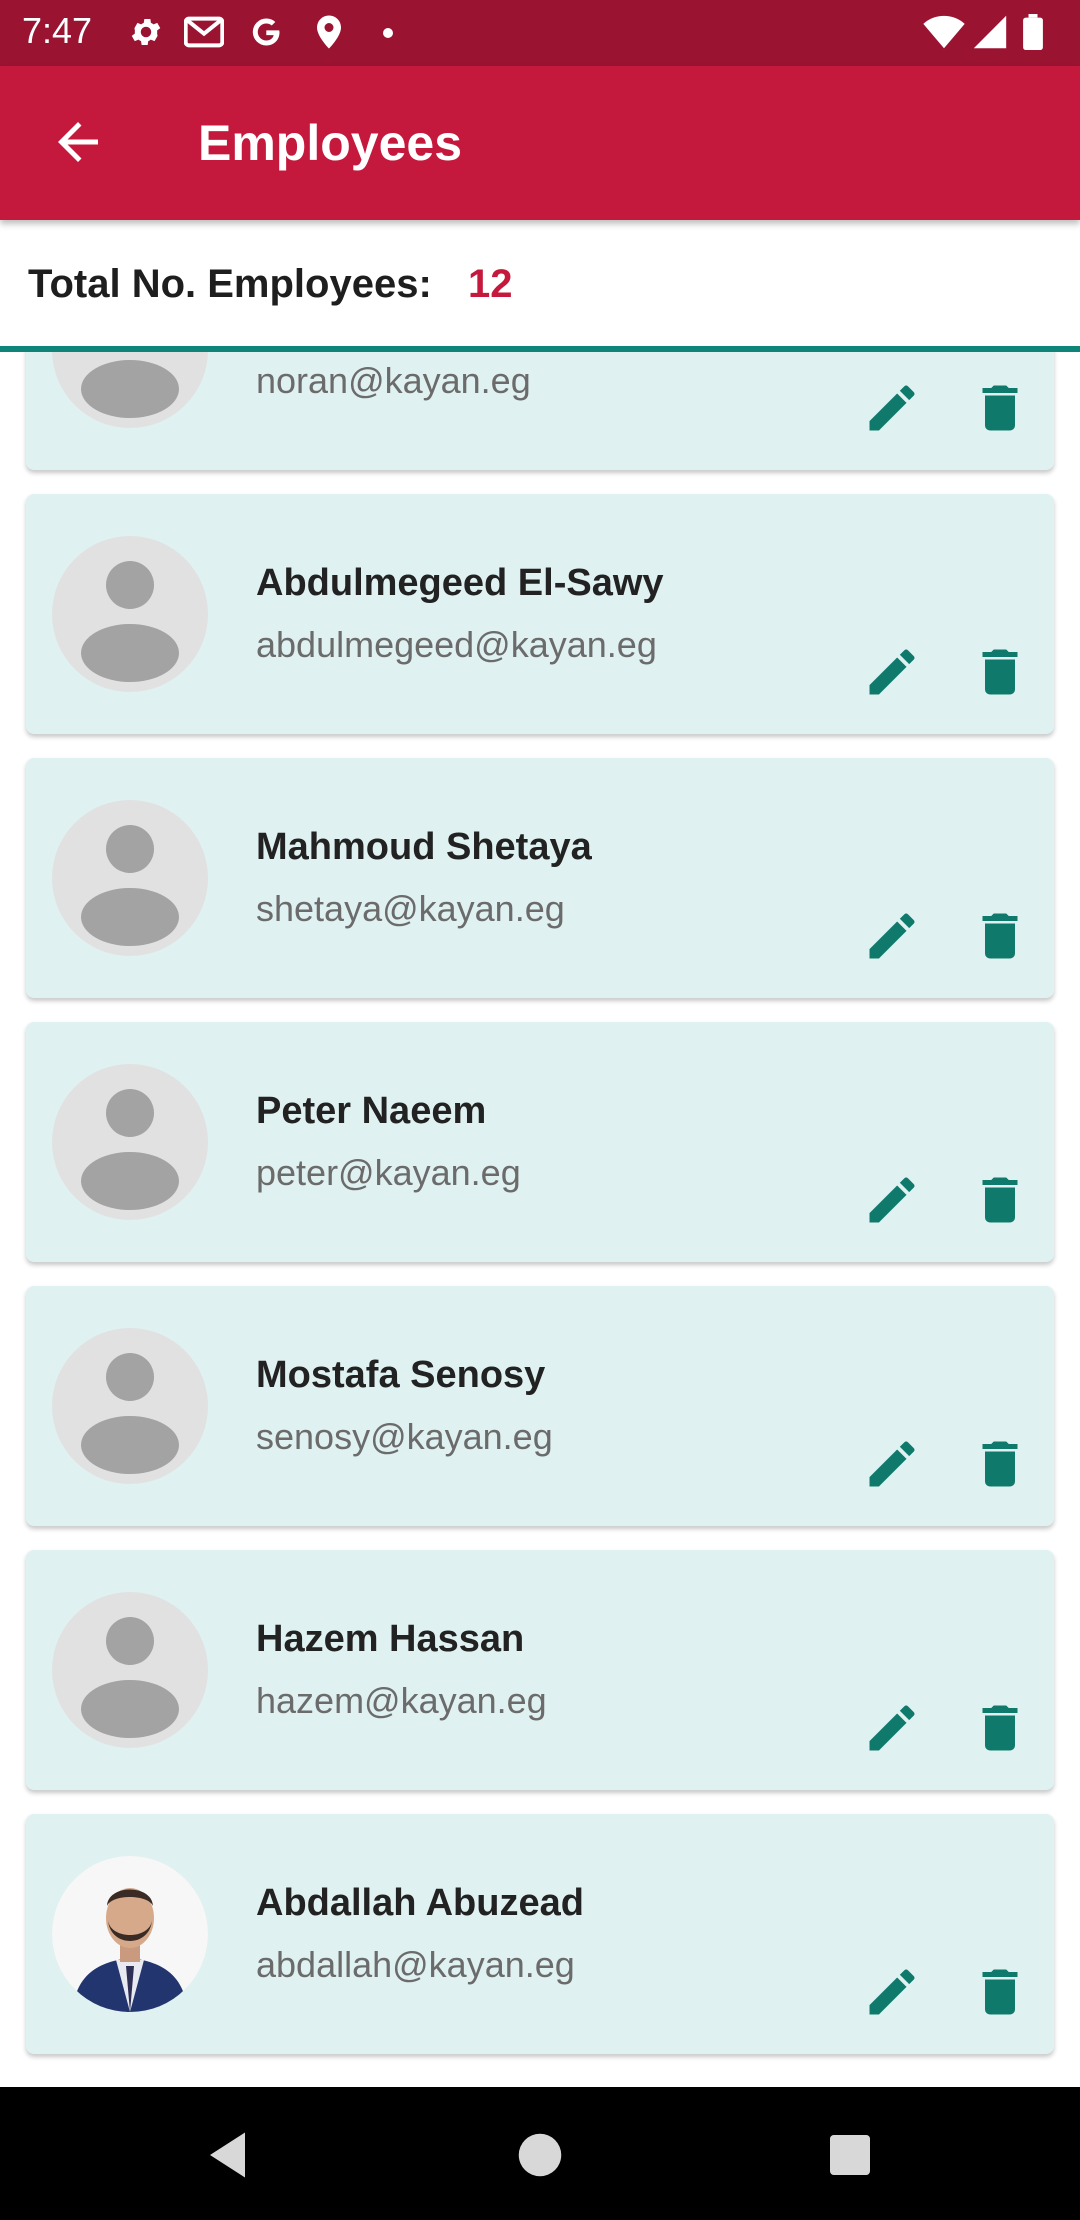 Image resolution: width=1080 pixels, height=2220 pixels. What do you see at coordinates (415, 1964) in the screenshot?
I see `employee-email: abdallah@kayan.eg` at bounding box center [415, 1964].